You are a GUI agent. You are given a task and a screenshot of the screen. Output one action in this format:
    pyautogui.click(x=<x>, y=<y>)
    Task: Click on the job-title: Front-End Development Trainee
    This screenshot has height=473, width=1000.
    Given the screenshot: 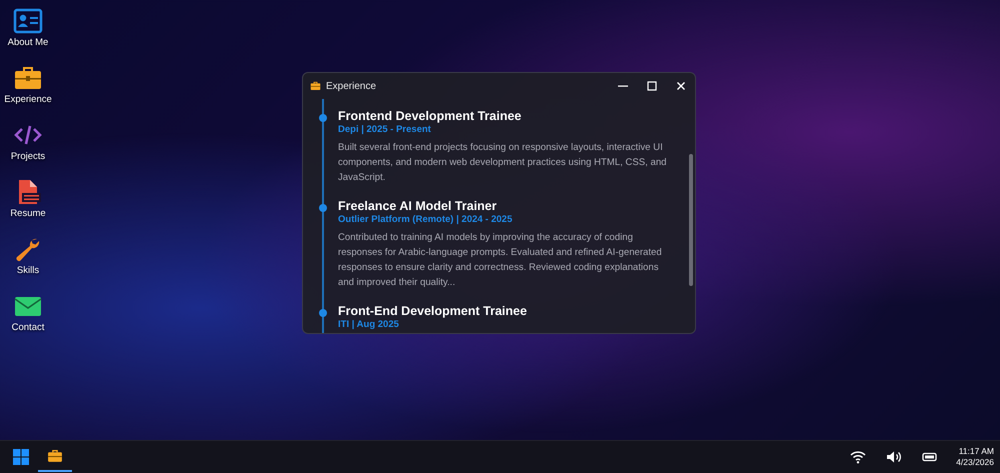 What is the action you would take?
    pyautogui.click(x=433, y=311)
    